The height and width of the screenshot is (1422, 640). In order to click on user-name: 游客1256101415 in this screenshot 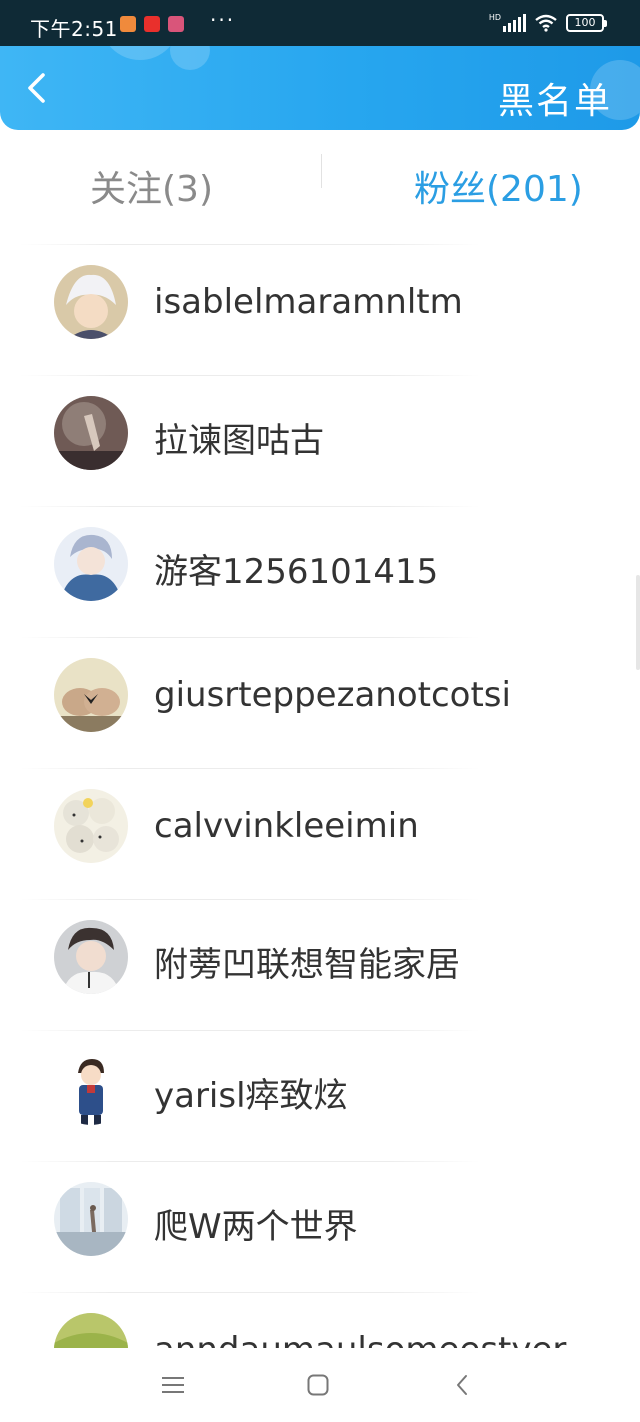, I will do `click(296, 572)`.